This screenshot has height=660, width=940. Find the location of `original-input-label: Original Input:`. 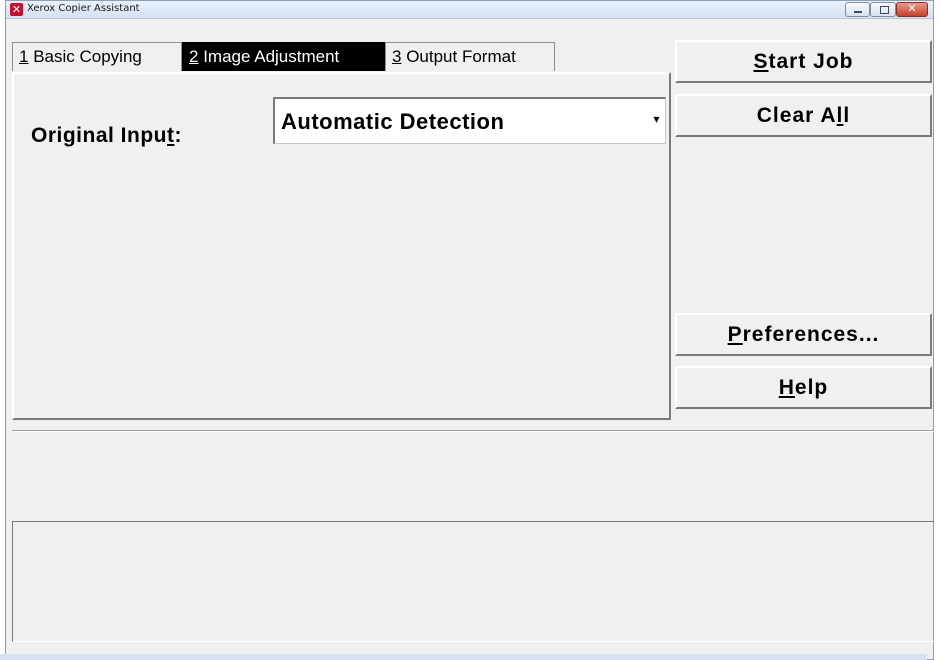

original-input-label: Original Input: is located at coordinates (106, 136).